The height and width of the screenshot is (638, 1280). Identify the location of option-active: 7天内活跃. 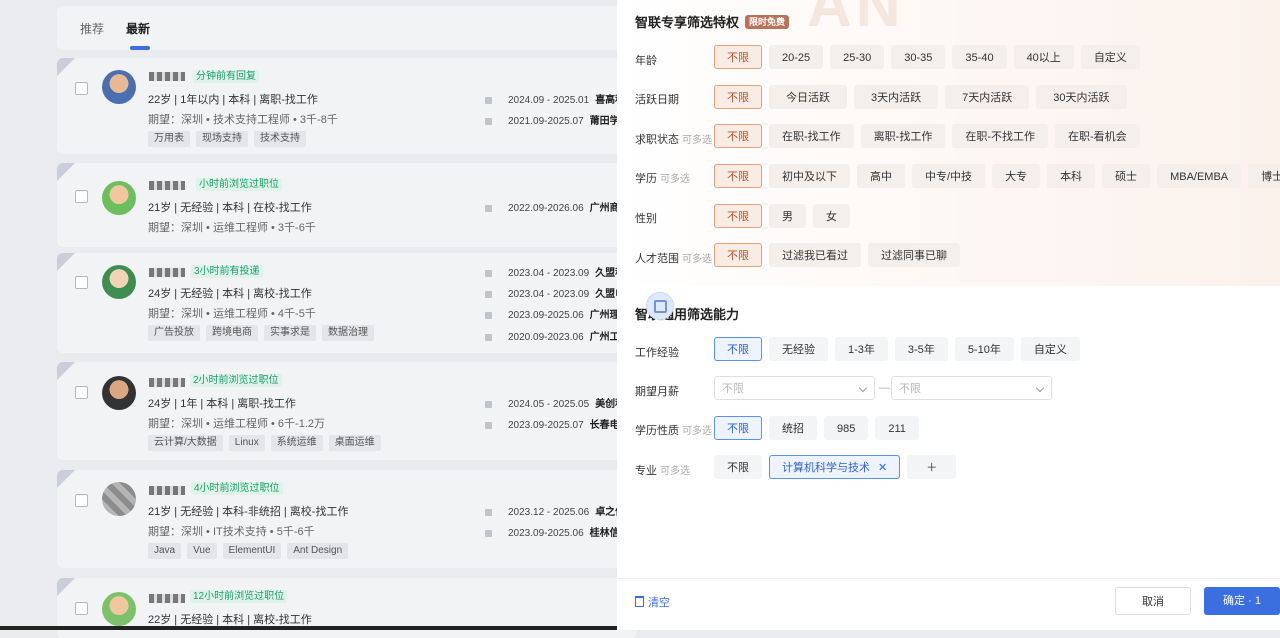
(987, 97).